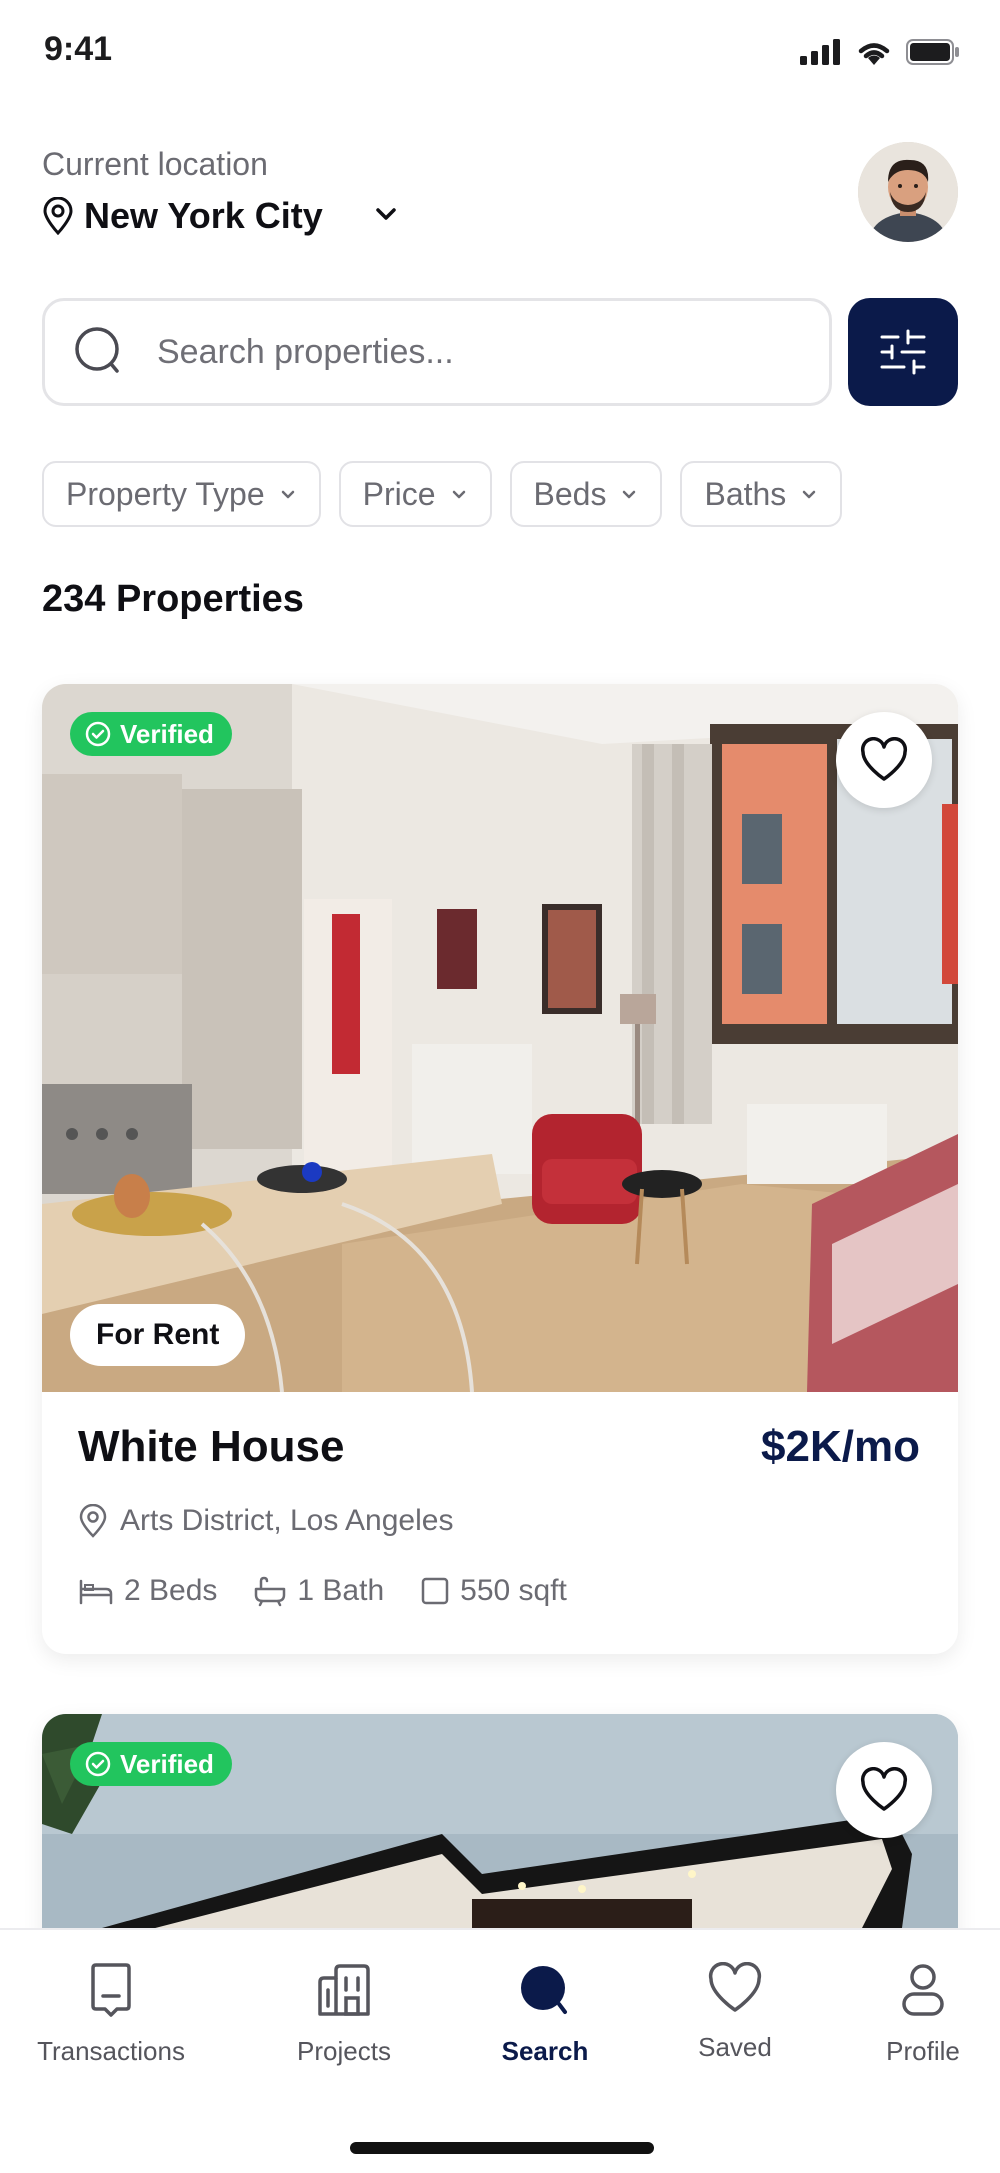  Describe the element at coordinates (545, 2051) in the screenshot. I see `nav-label: Search` at that location.